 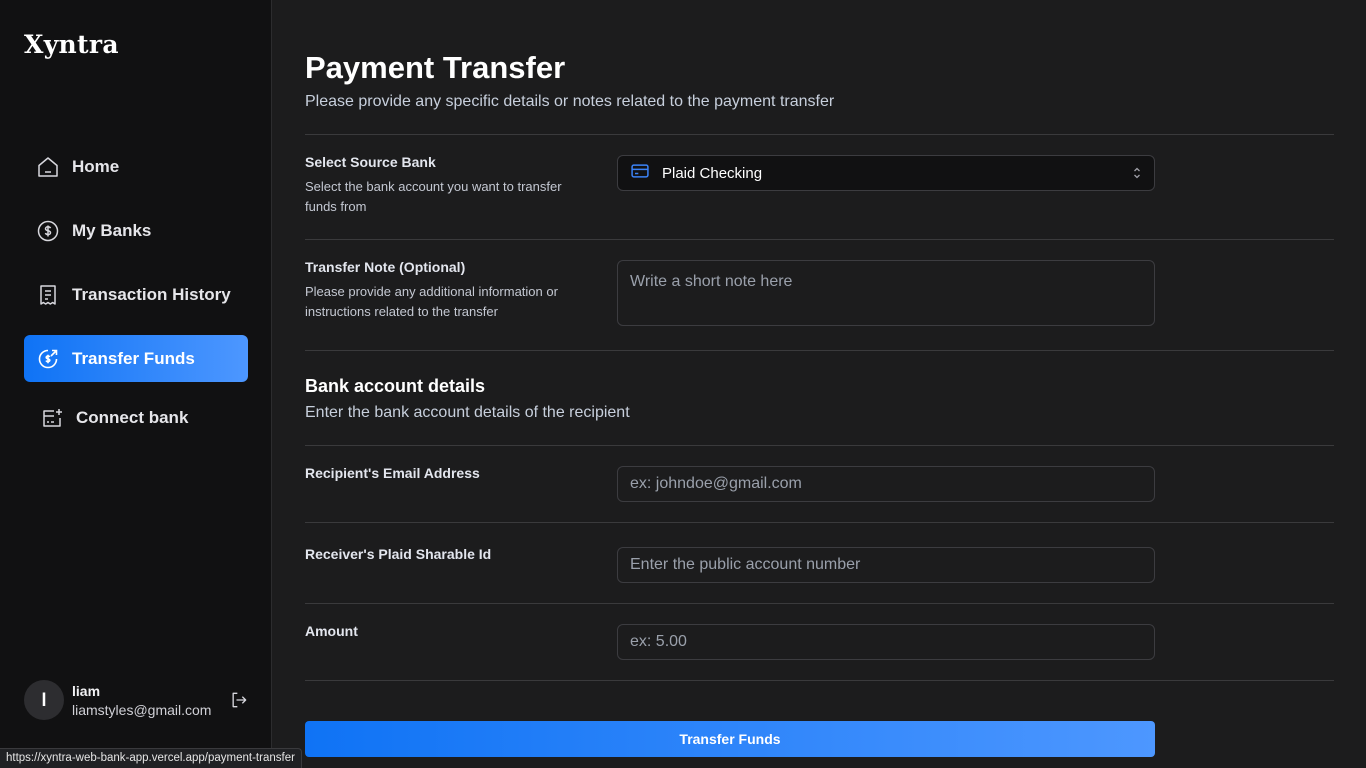 What do you see at coordinates (640, 173) in the screenshot?
I see `credit-card-icon` at bounding box center [640, 173].